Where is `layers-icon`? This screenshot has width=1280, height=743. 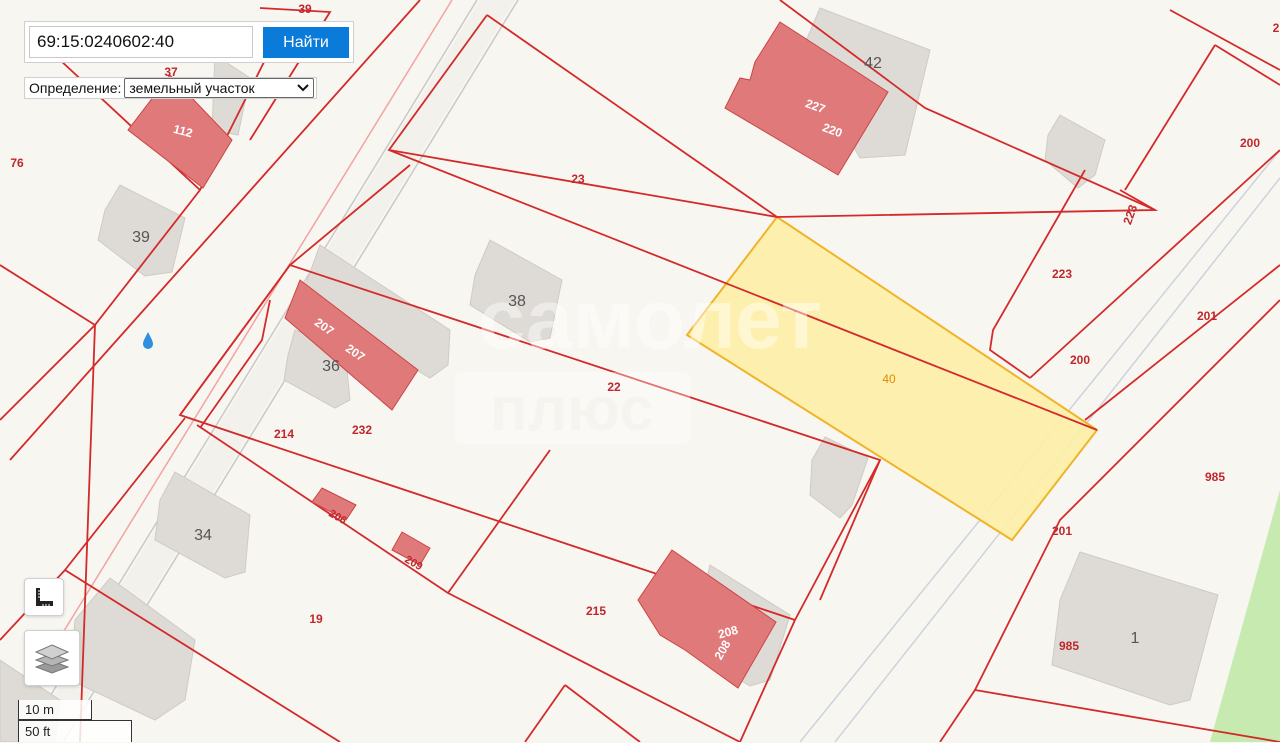 layers-icon is located at coordinates (52, 659).